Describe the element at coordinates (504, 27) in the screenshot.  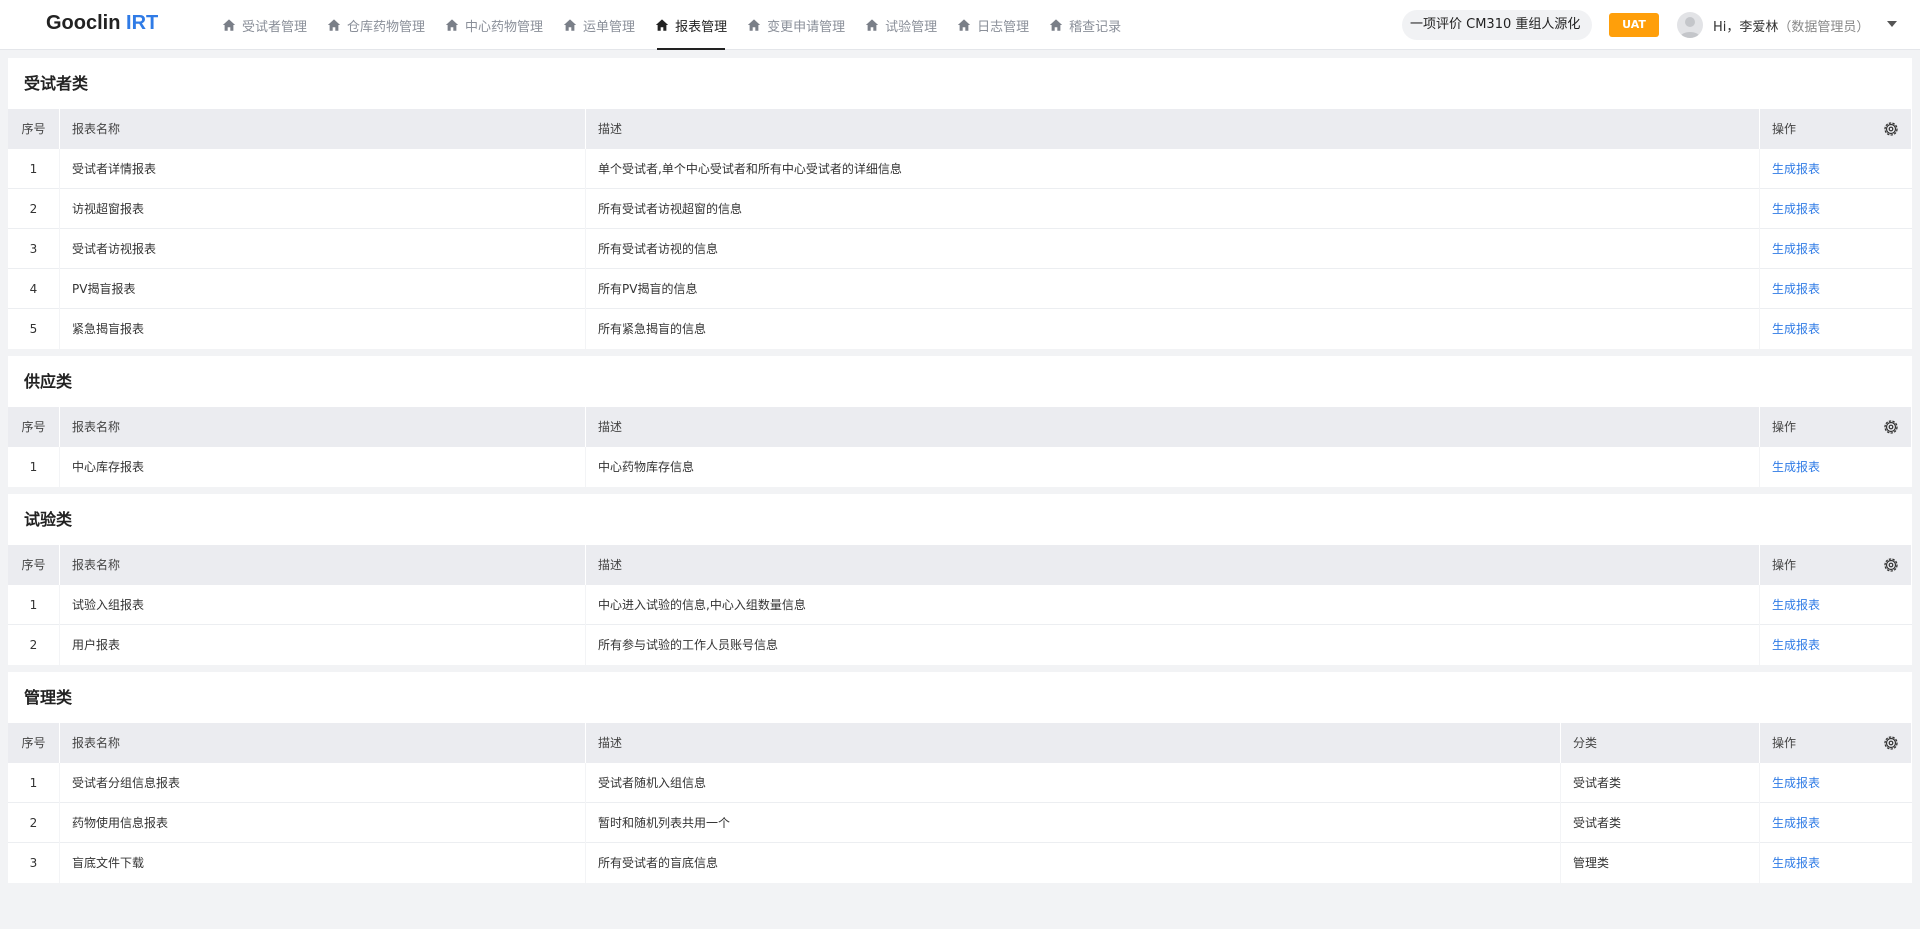
I see `nav-label: 中心药物管理` at that location.